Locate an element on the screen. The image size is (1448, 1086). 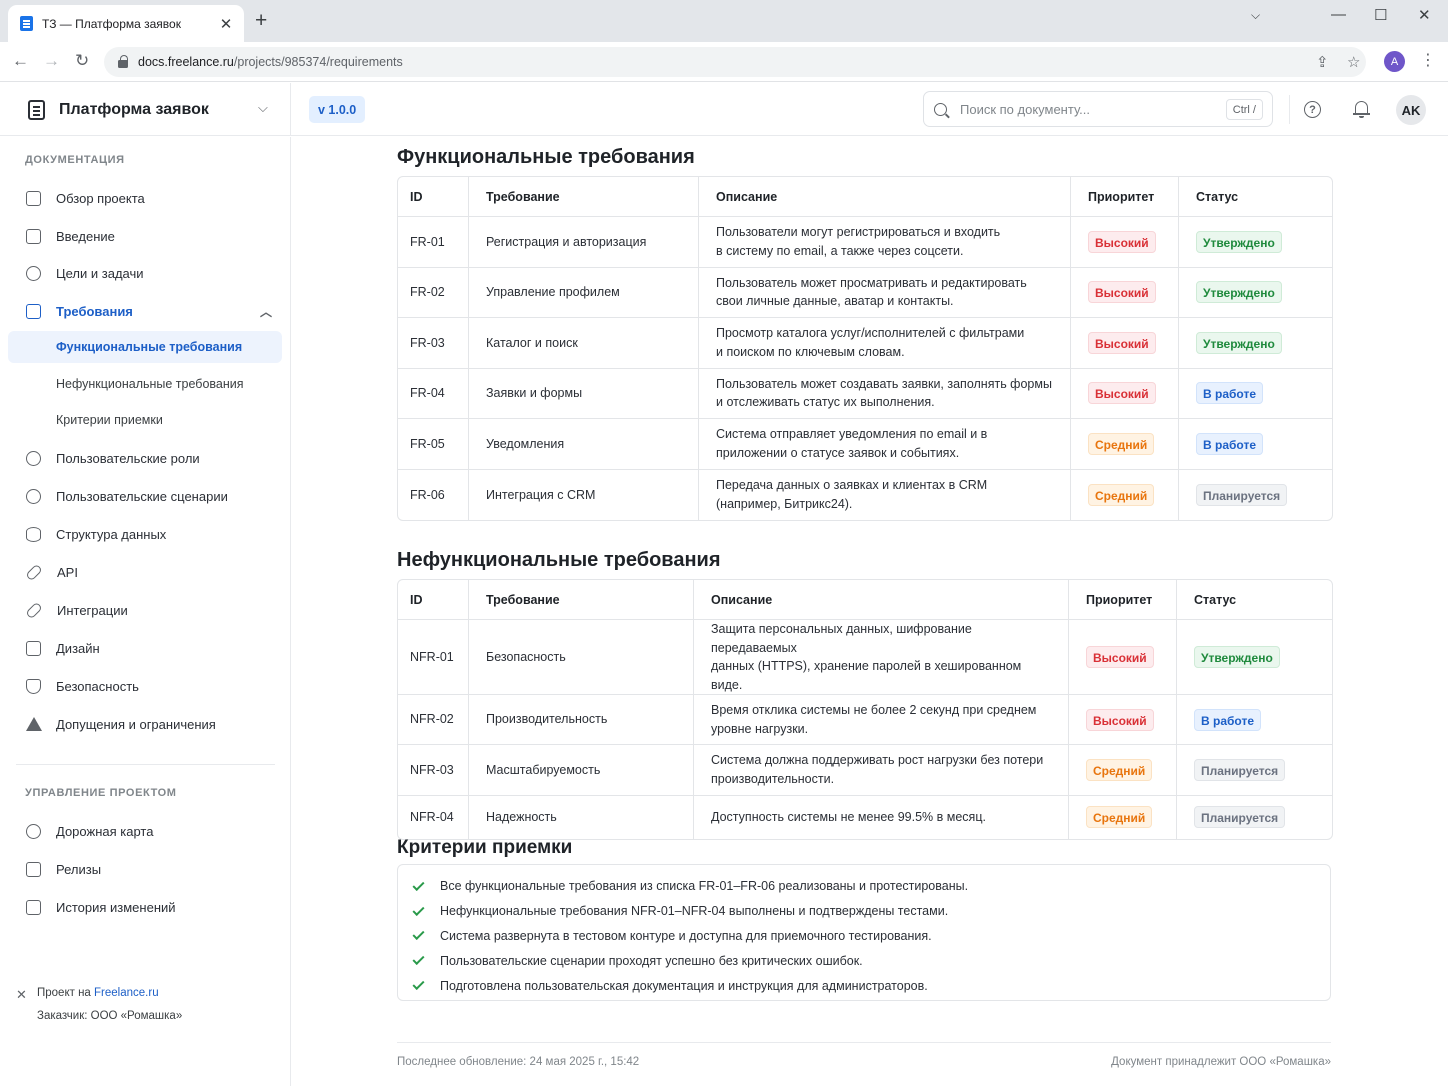
sidebar-item-changelog: История изменений is located at coordinates (145, 907).